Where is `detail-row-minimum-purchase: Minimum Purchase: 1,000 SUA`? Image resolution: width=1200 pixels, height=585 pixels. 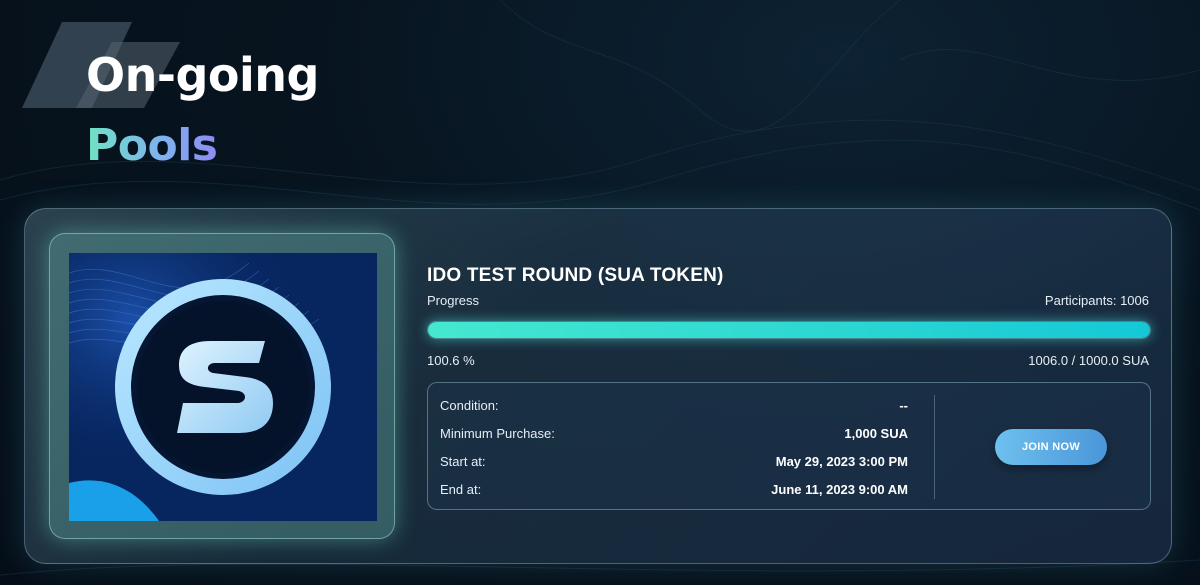
detail-row-minimum-purchase: Minimum Purchase: 1,000 SUA is located at coordinates (674, 433).